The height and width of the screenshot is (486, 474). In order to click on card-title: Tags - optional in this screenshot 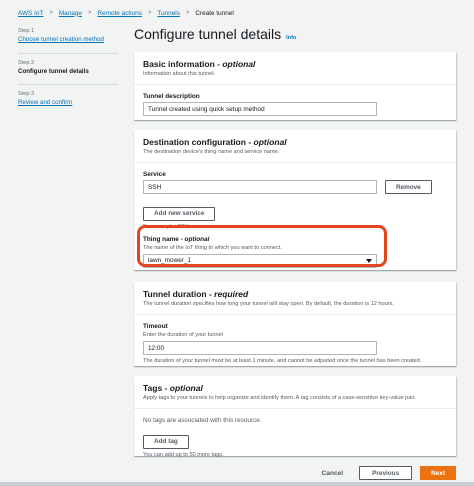, I will do `click(295, 388)`.